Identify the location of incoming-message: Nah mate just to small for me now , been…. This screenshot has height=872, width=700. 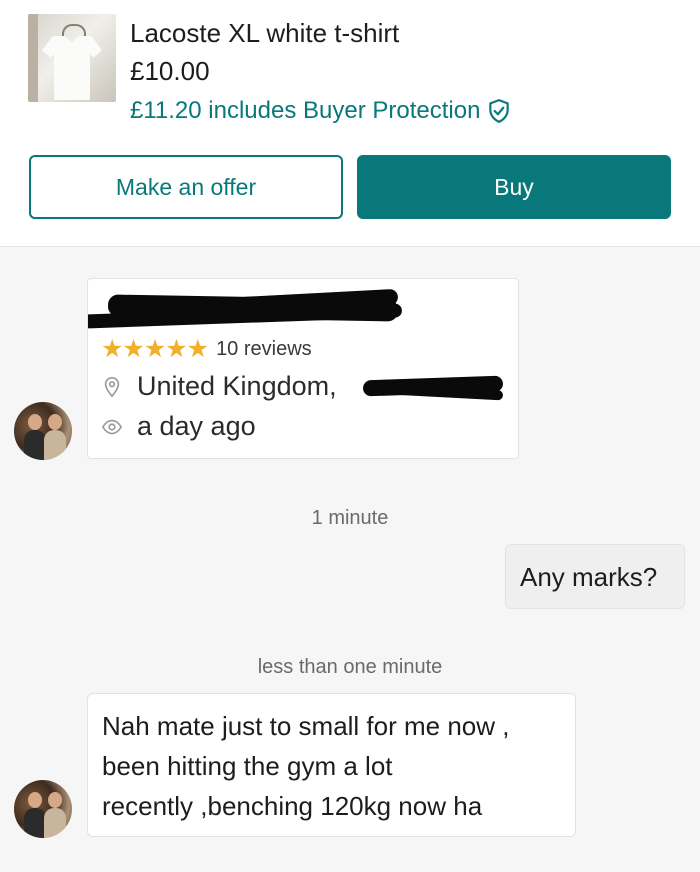
(331, 765).